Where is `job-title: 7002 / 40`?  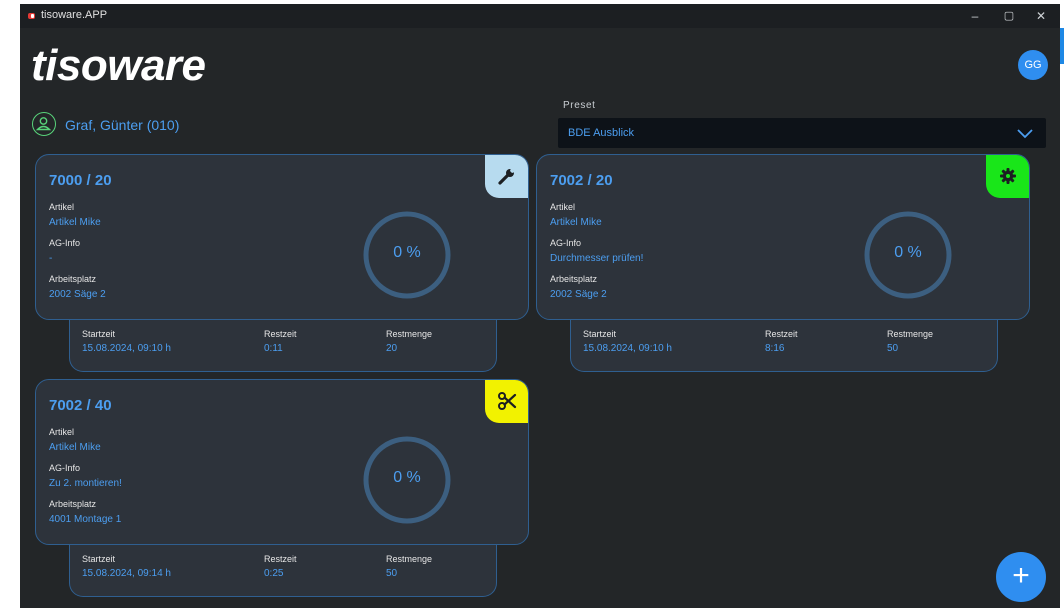 job-title: 7002 / 40 is located at coordinates (80, 405).